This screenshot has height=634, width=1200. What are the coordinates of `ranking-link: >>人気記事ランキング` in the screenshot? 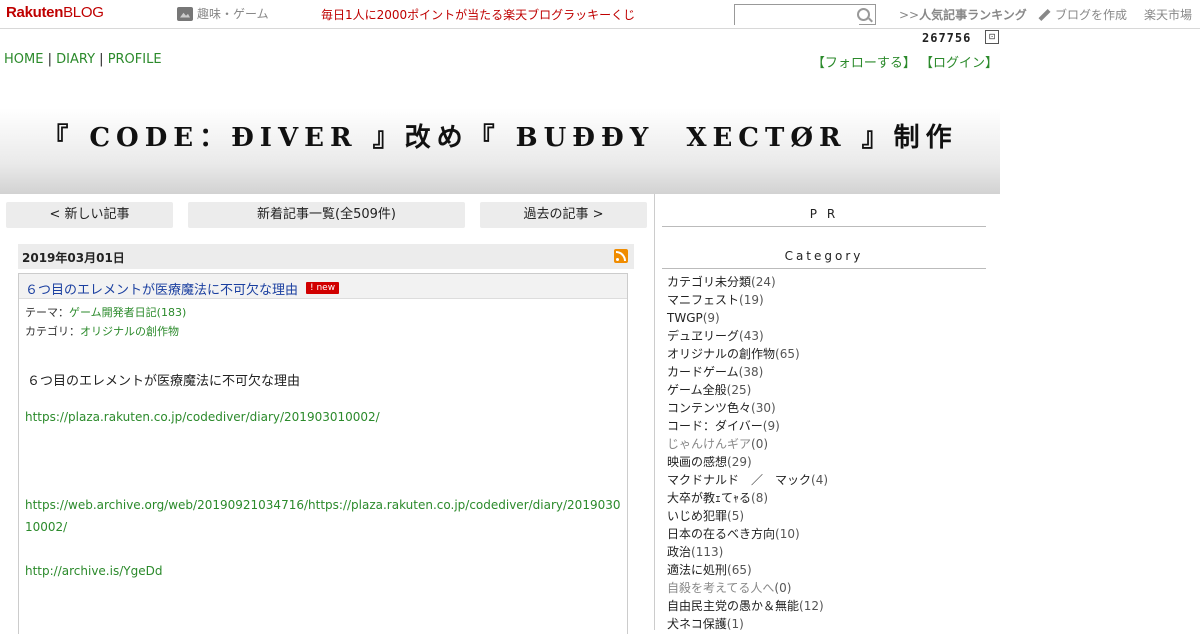 It's located at (963, 14).